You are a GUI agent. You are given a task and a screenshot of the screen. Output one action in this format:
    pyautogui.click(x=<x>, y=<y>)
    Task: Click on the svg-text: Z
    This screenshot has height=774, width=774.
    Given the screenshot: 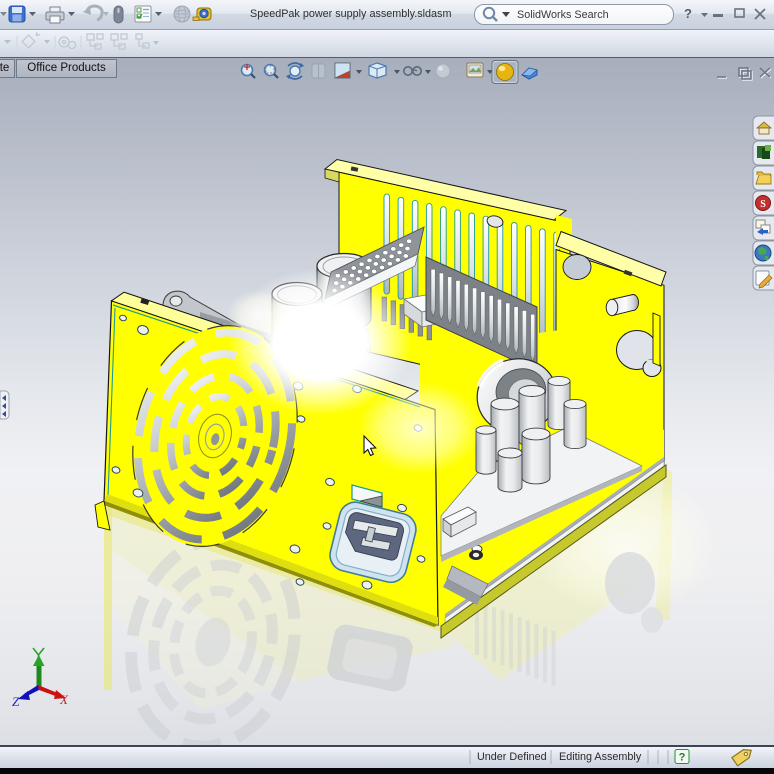 What is the action you would take?
    pyautogui.click(x=16, y=701)
    